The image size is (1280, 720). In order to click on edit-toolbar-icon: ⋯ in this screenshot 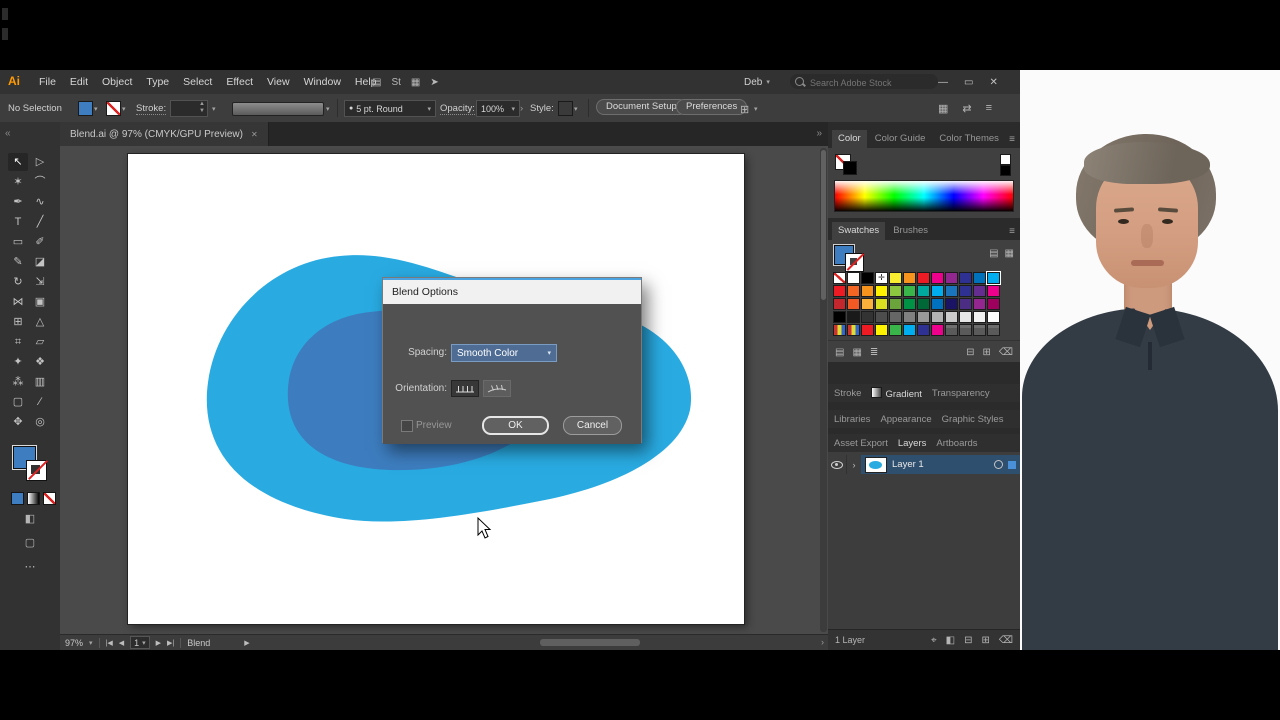, I will do `click(30, 566)`.